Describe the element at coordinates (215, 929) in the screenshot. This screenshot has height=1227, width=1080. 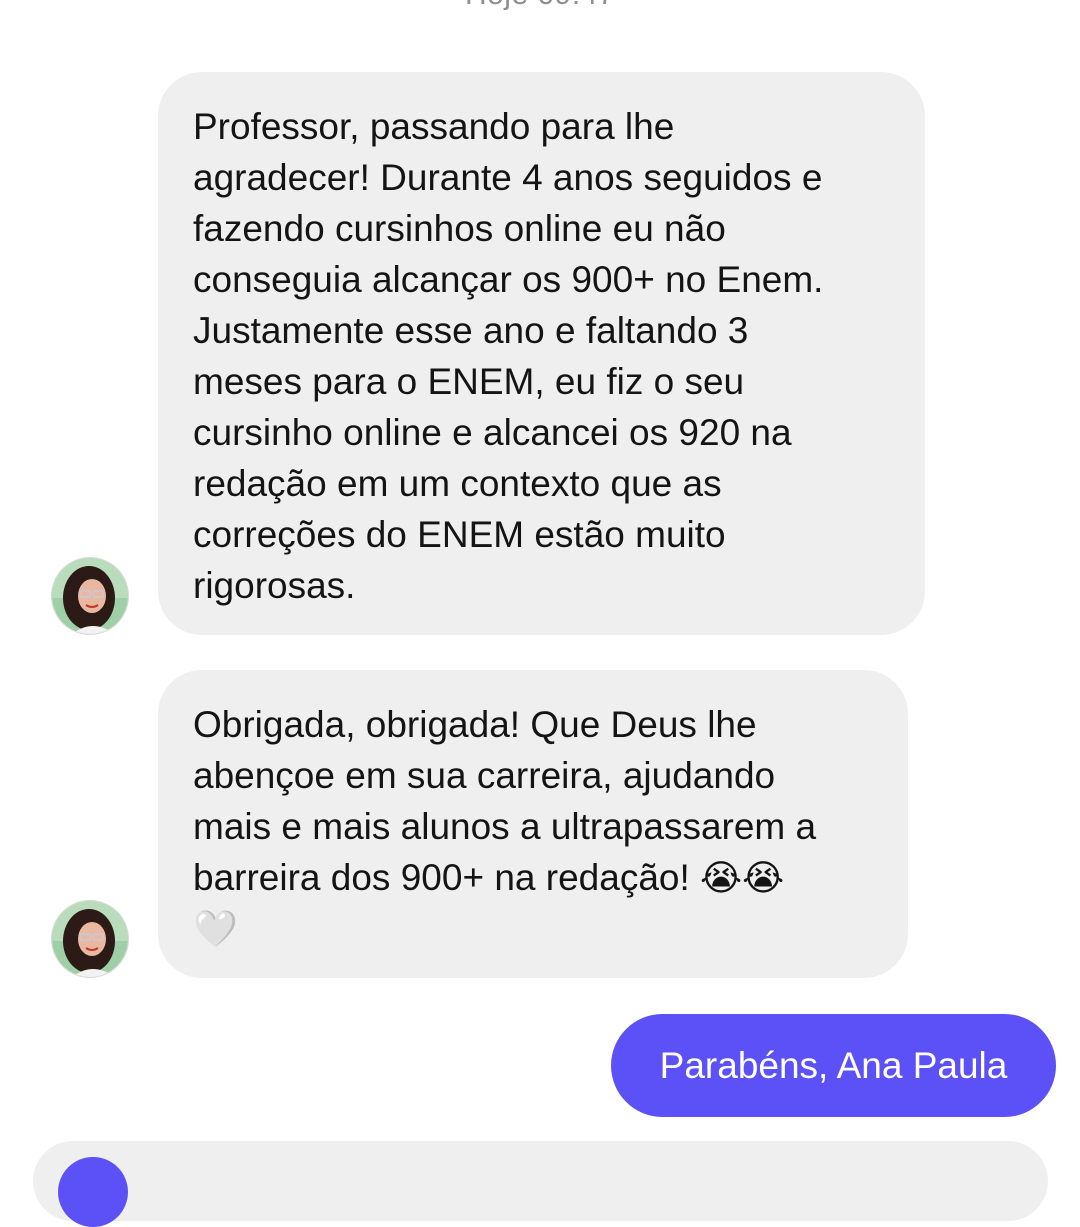
I see `white-heart-emoji: 🤍` at that location.